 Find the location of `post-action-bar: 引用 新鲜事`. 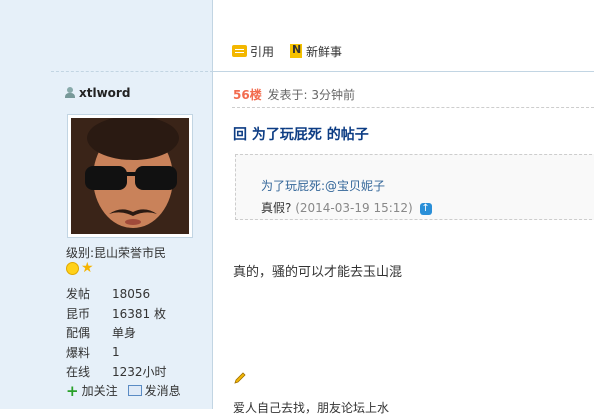

post-action-bar: 引用 新鲜事 is located at coordinates (295, 51).